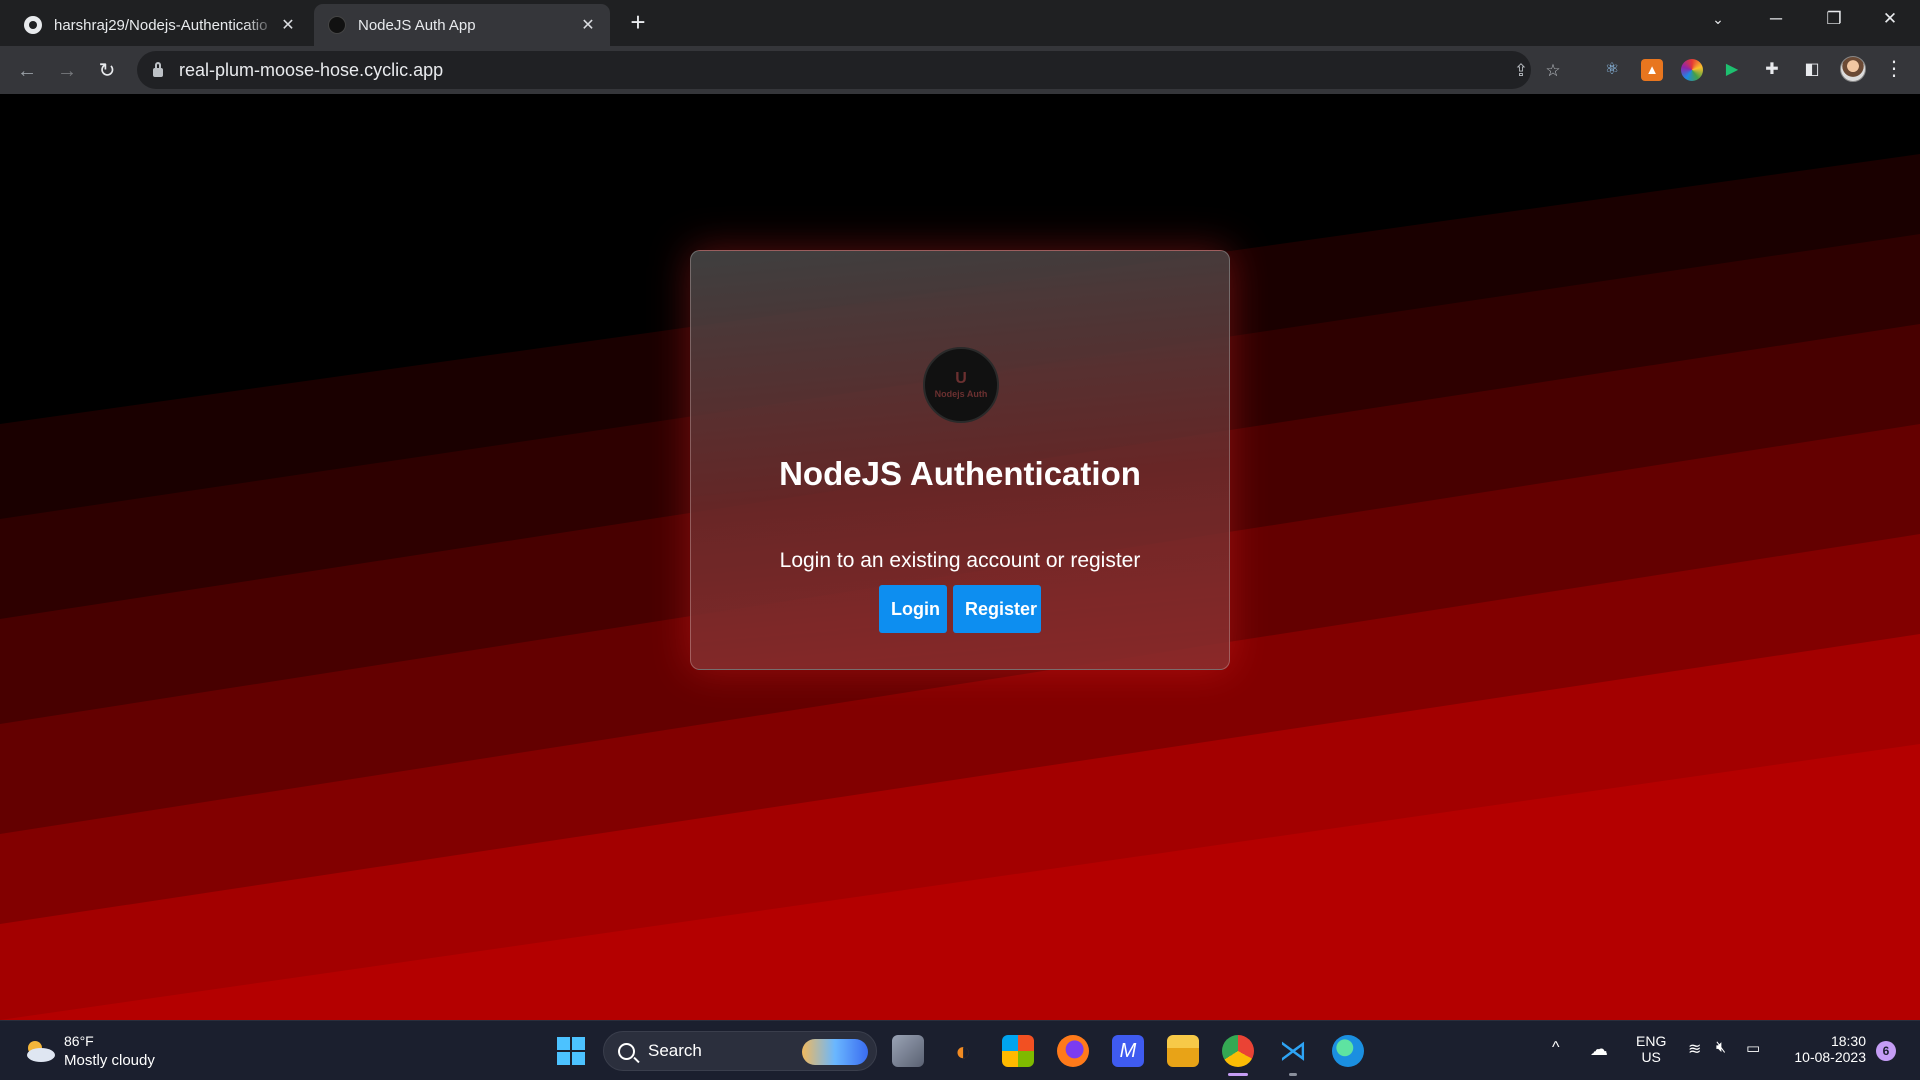  What do you see at coordinates (1348, 1051) in the screenshot?
I see `edge-icon` at bounding box center [1348, 1051].